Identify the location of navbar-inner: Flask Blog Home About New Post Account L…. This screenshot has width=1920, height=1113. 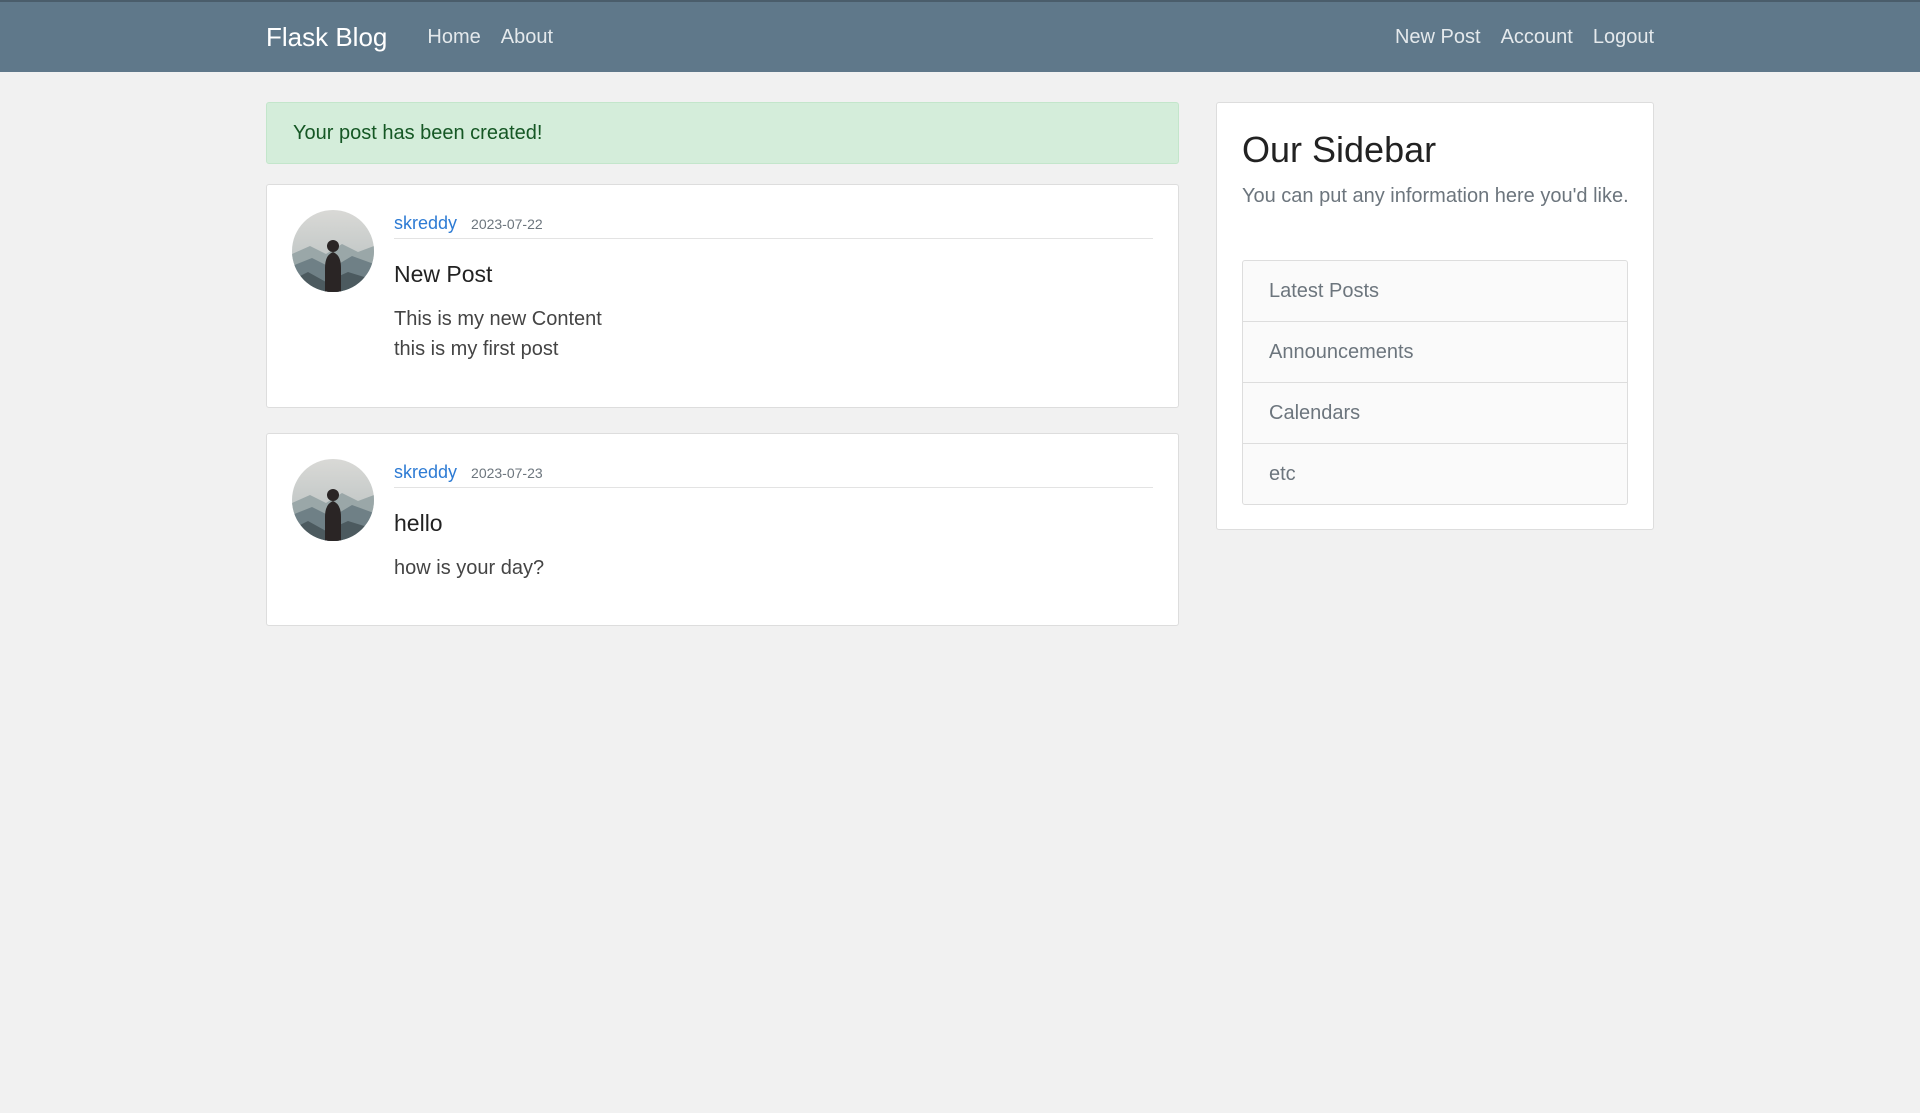
(960, 37).